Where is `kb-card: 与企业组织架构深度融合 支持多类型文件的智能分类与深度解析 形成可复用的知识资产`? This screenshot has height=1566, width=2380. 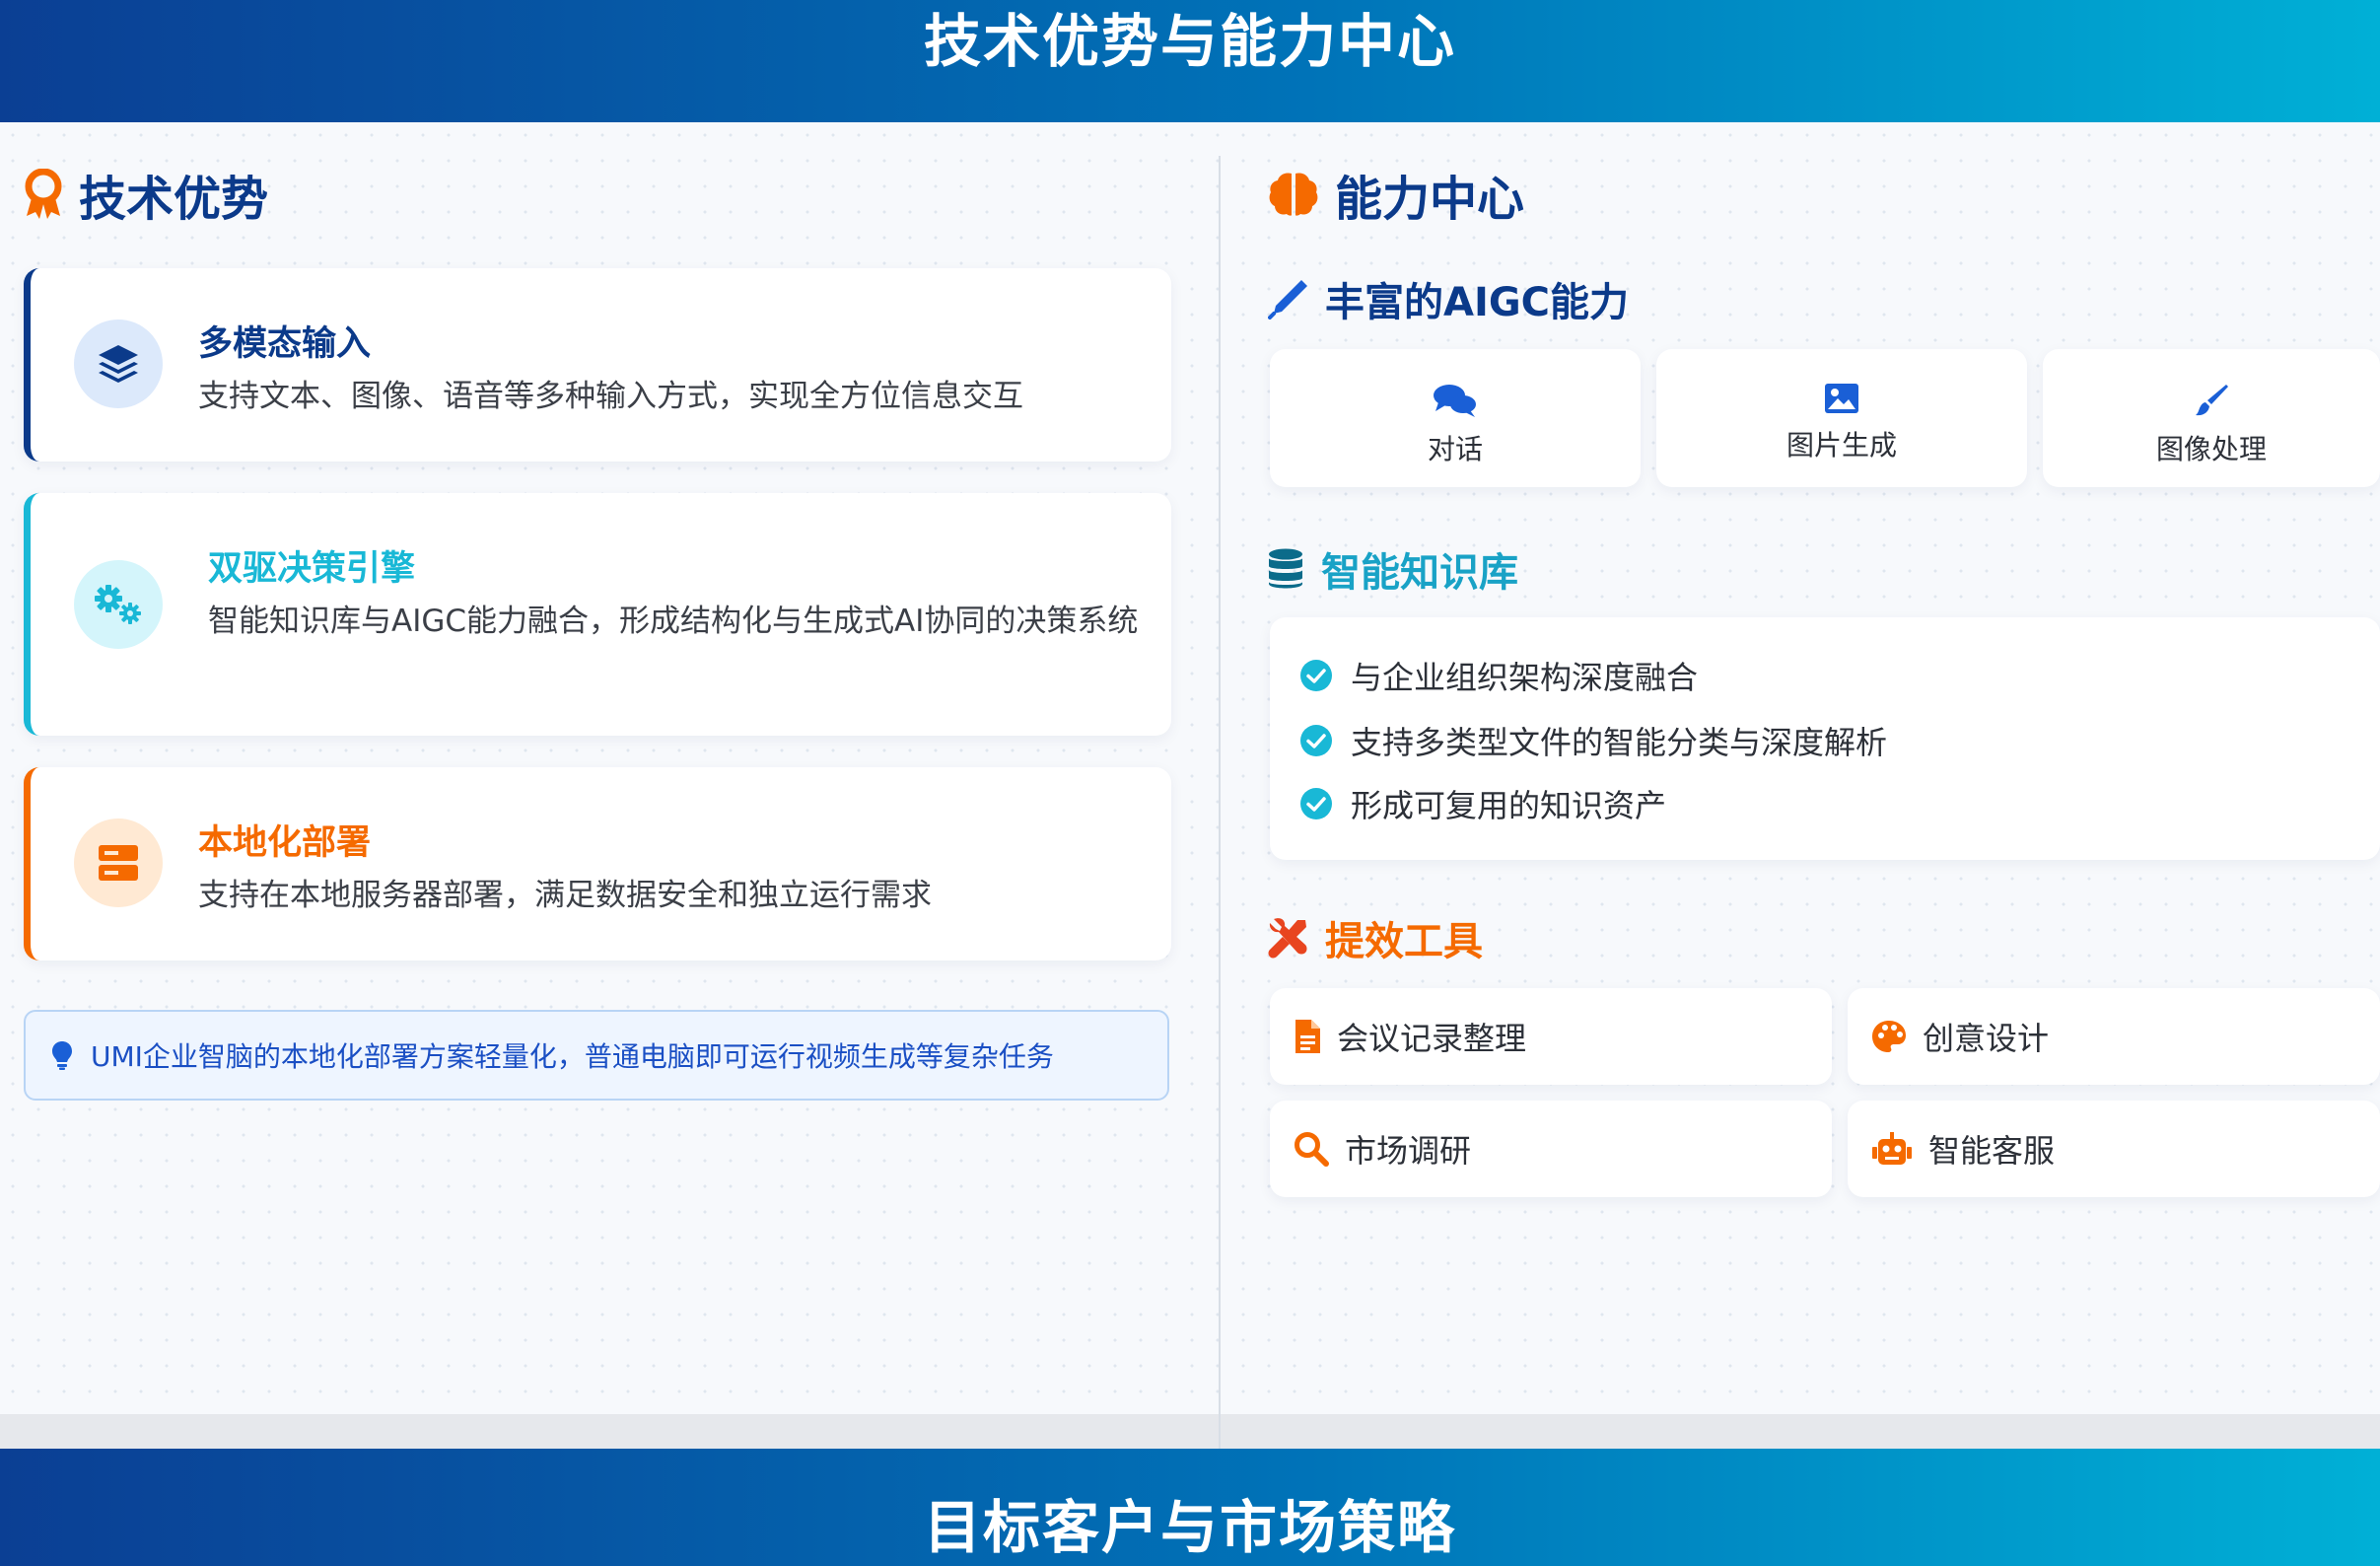 kb-card: 与企业组织架构深度融合 支持多类型文件的智能分类与深度解析 形成可复用的知识资产 is located at coordinates (1825, 738).